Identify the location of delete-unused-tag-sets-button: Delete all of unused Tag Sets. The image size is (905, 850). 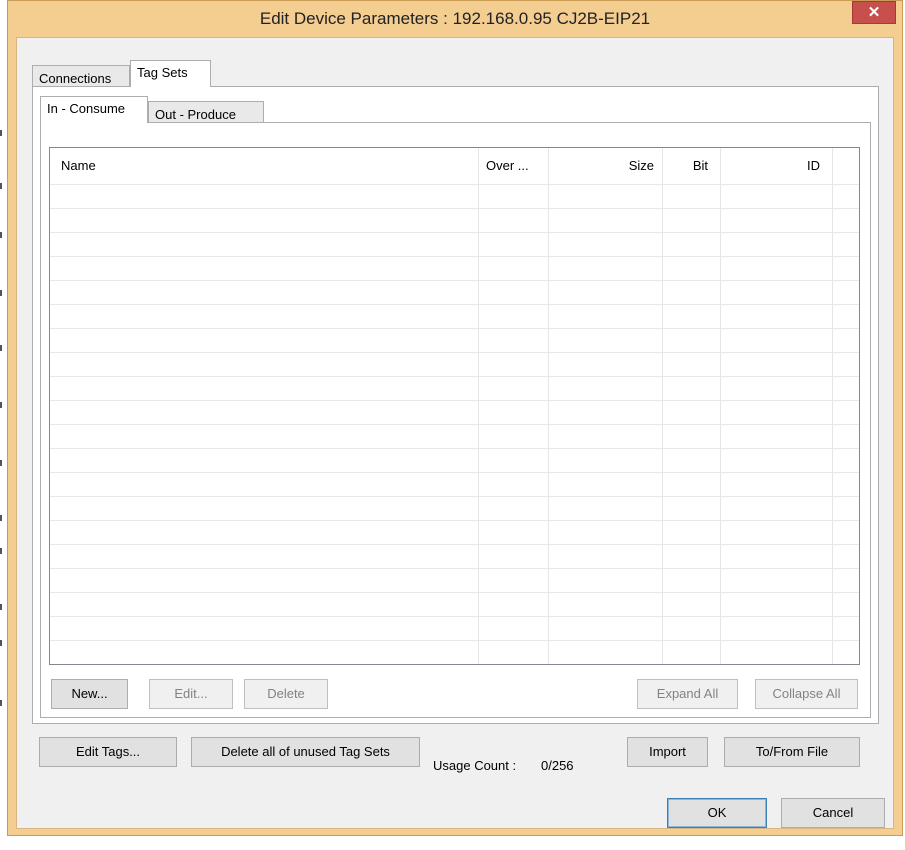
(305, 752).